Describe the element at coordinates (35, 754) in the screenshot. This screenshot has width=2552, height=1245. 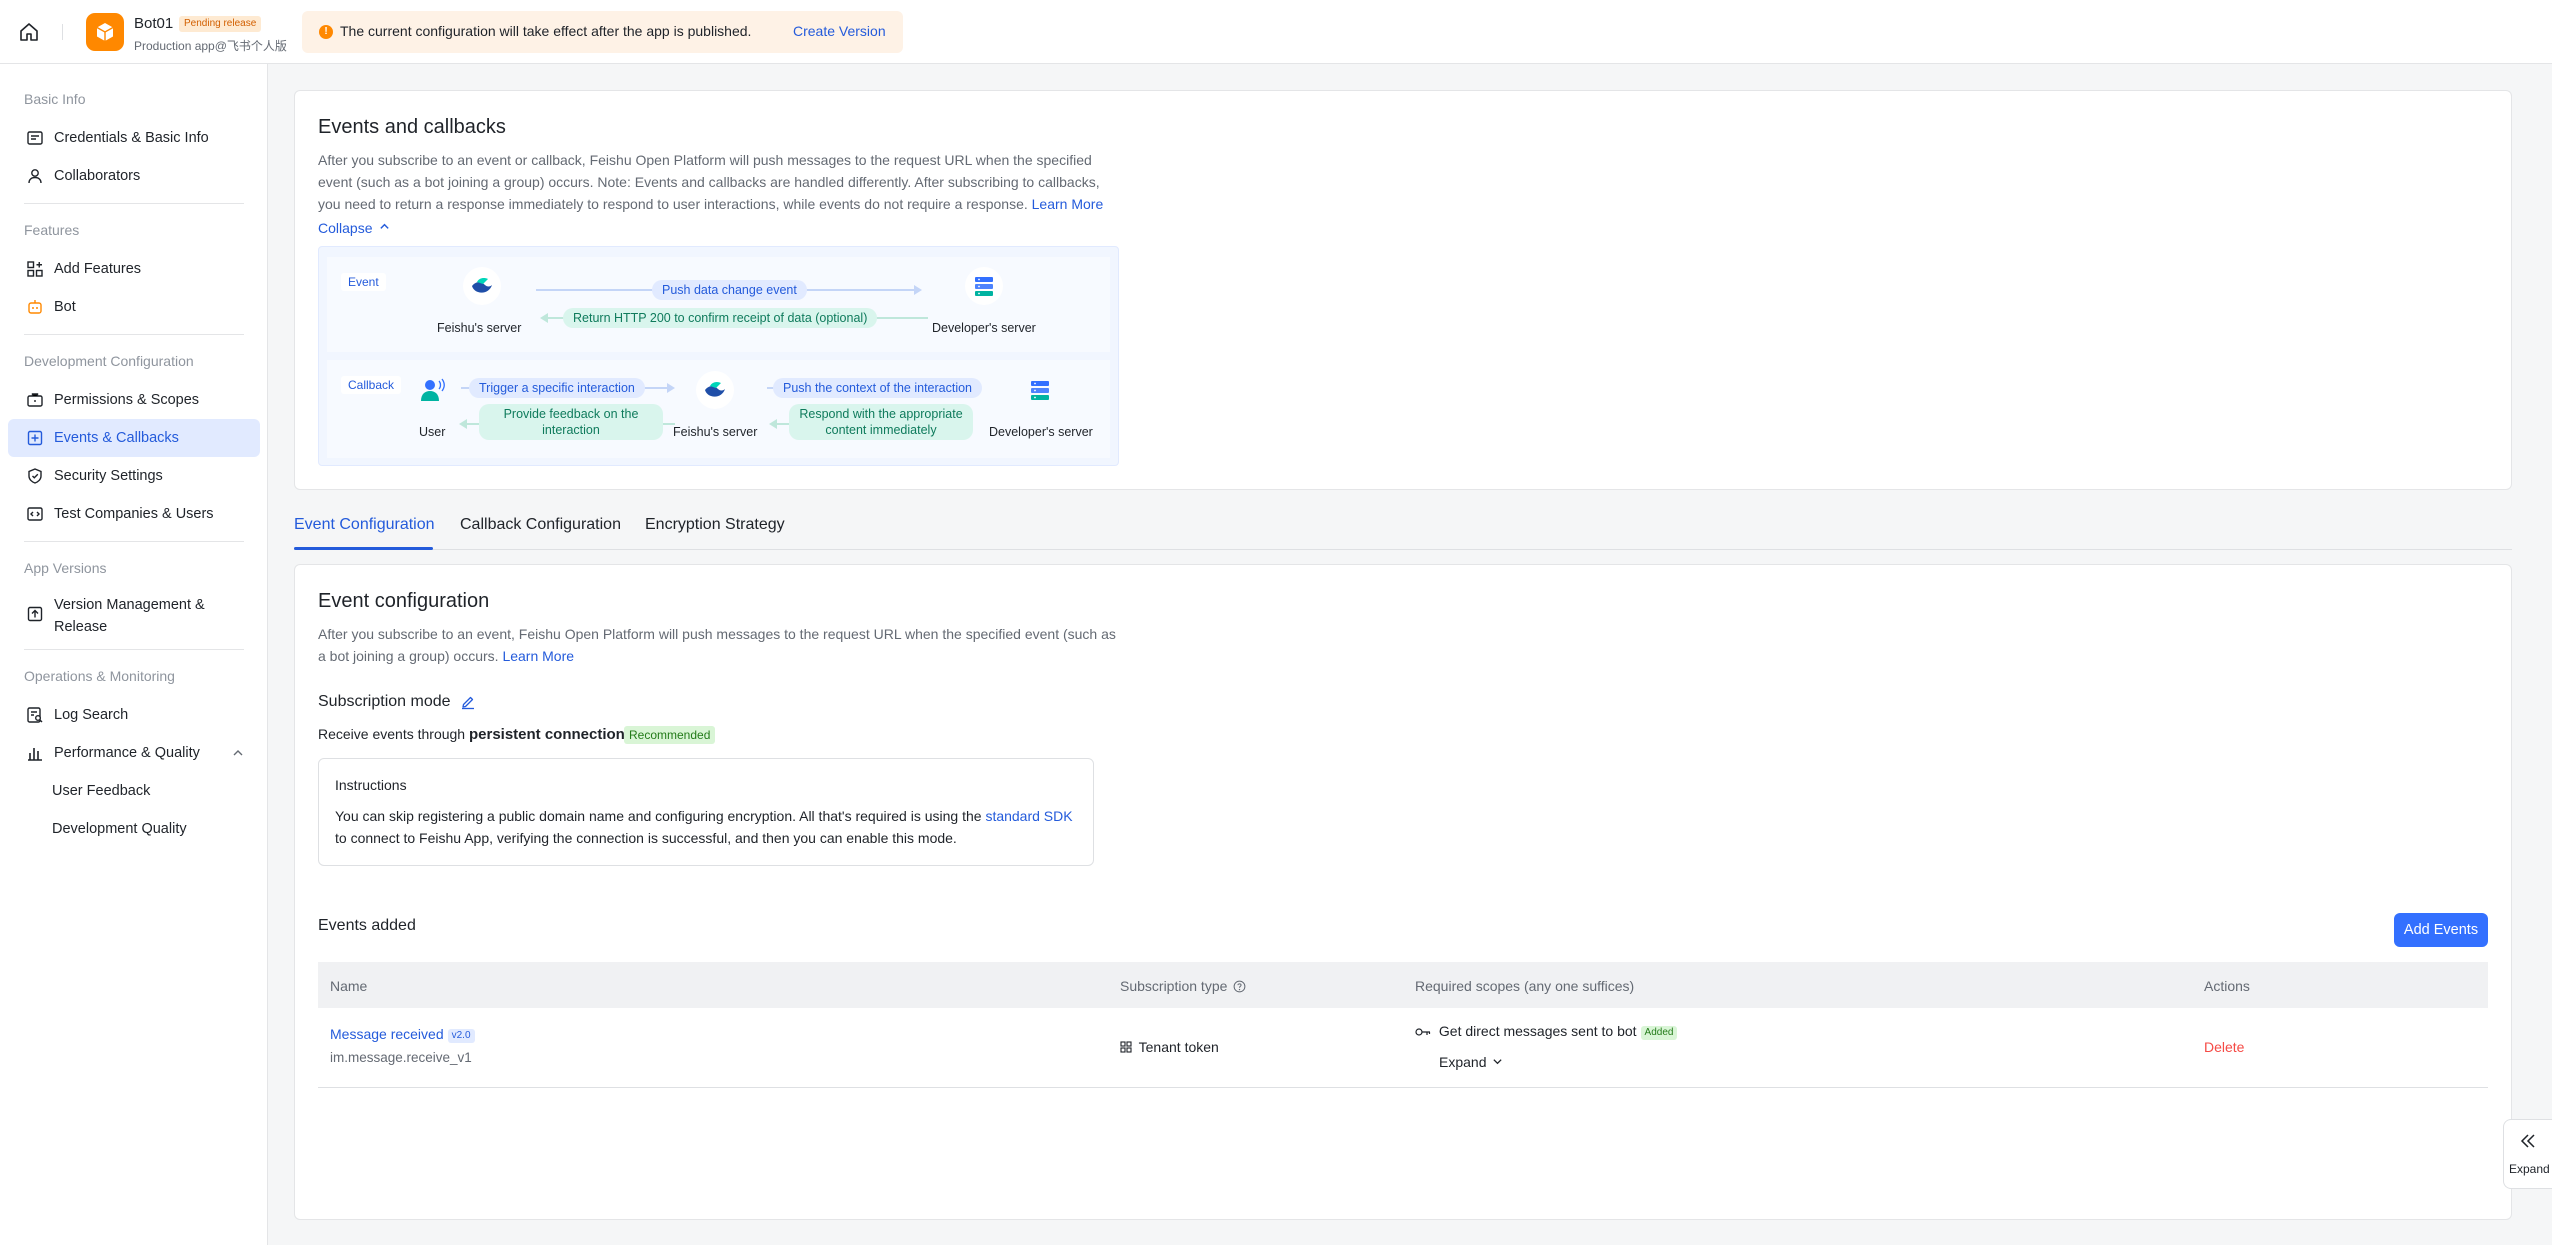
I see `bar-chart-icon` at that location.